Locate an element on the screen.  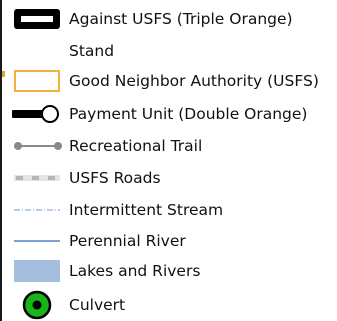
legend-item-perennial-river: Perennial River is located at coordinates (168, 241).